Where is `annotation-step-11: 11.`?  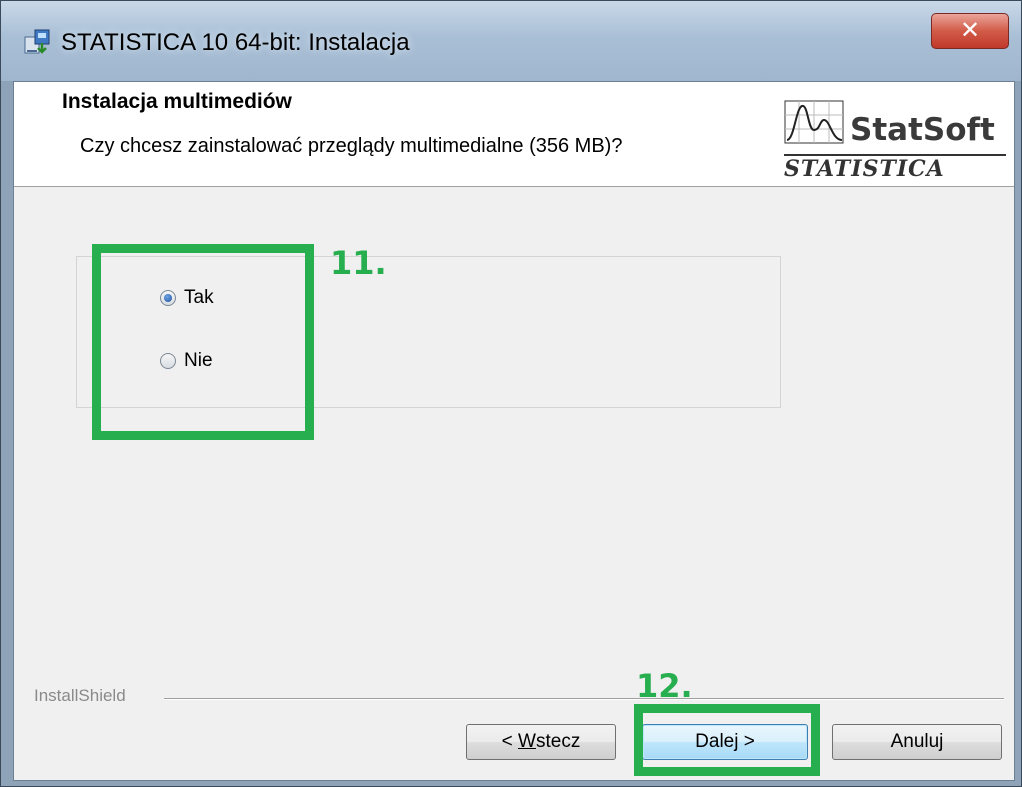 annotation-step-11: 11. is located at coordinates (358, 263).